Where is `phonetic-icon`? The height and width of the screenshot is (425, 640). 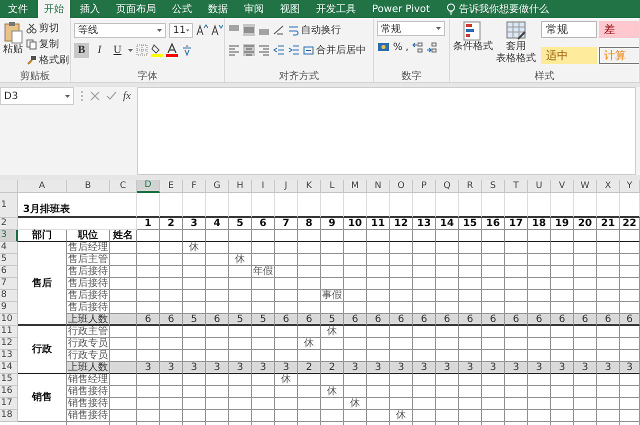
phonetic-icon is located at coordinates (187, 50).